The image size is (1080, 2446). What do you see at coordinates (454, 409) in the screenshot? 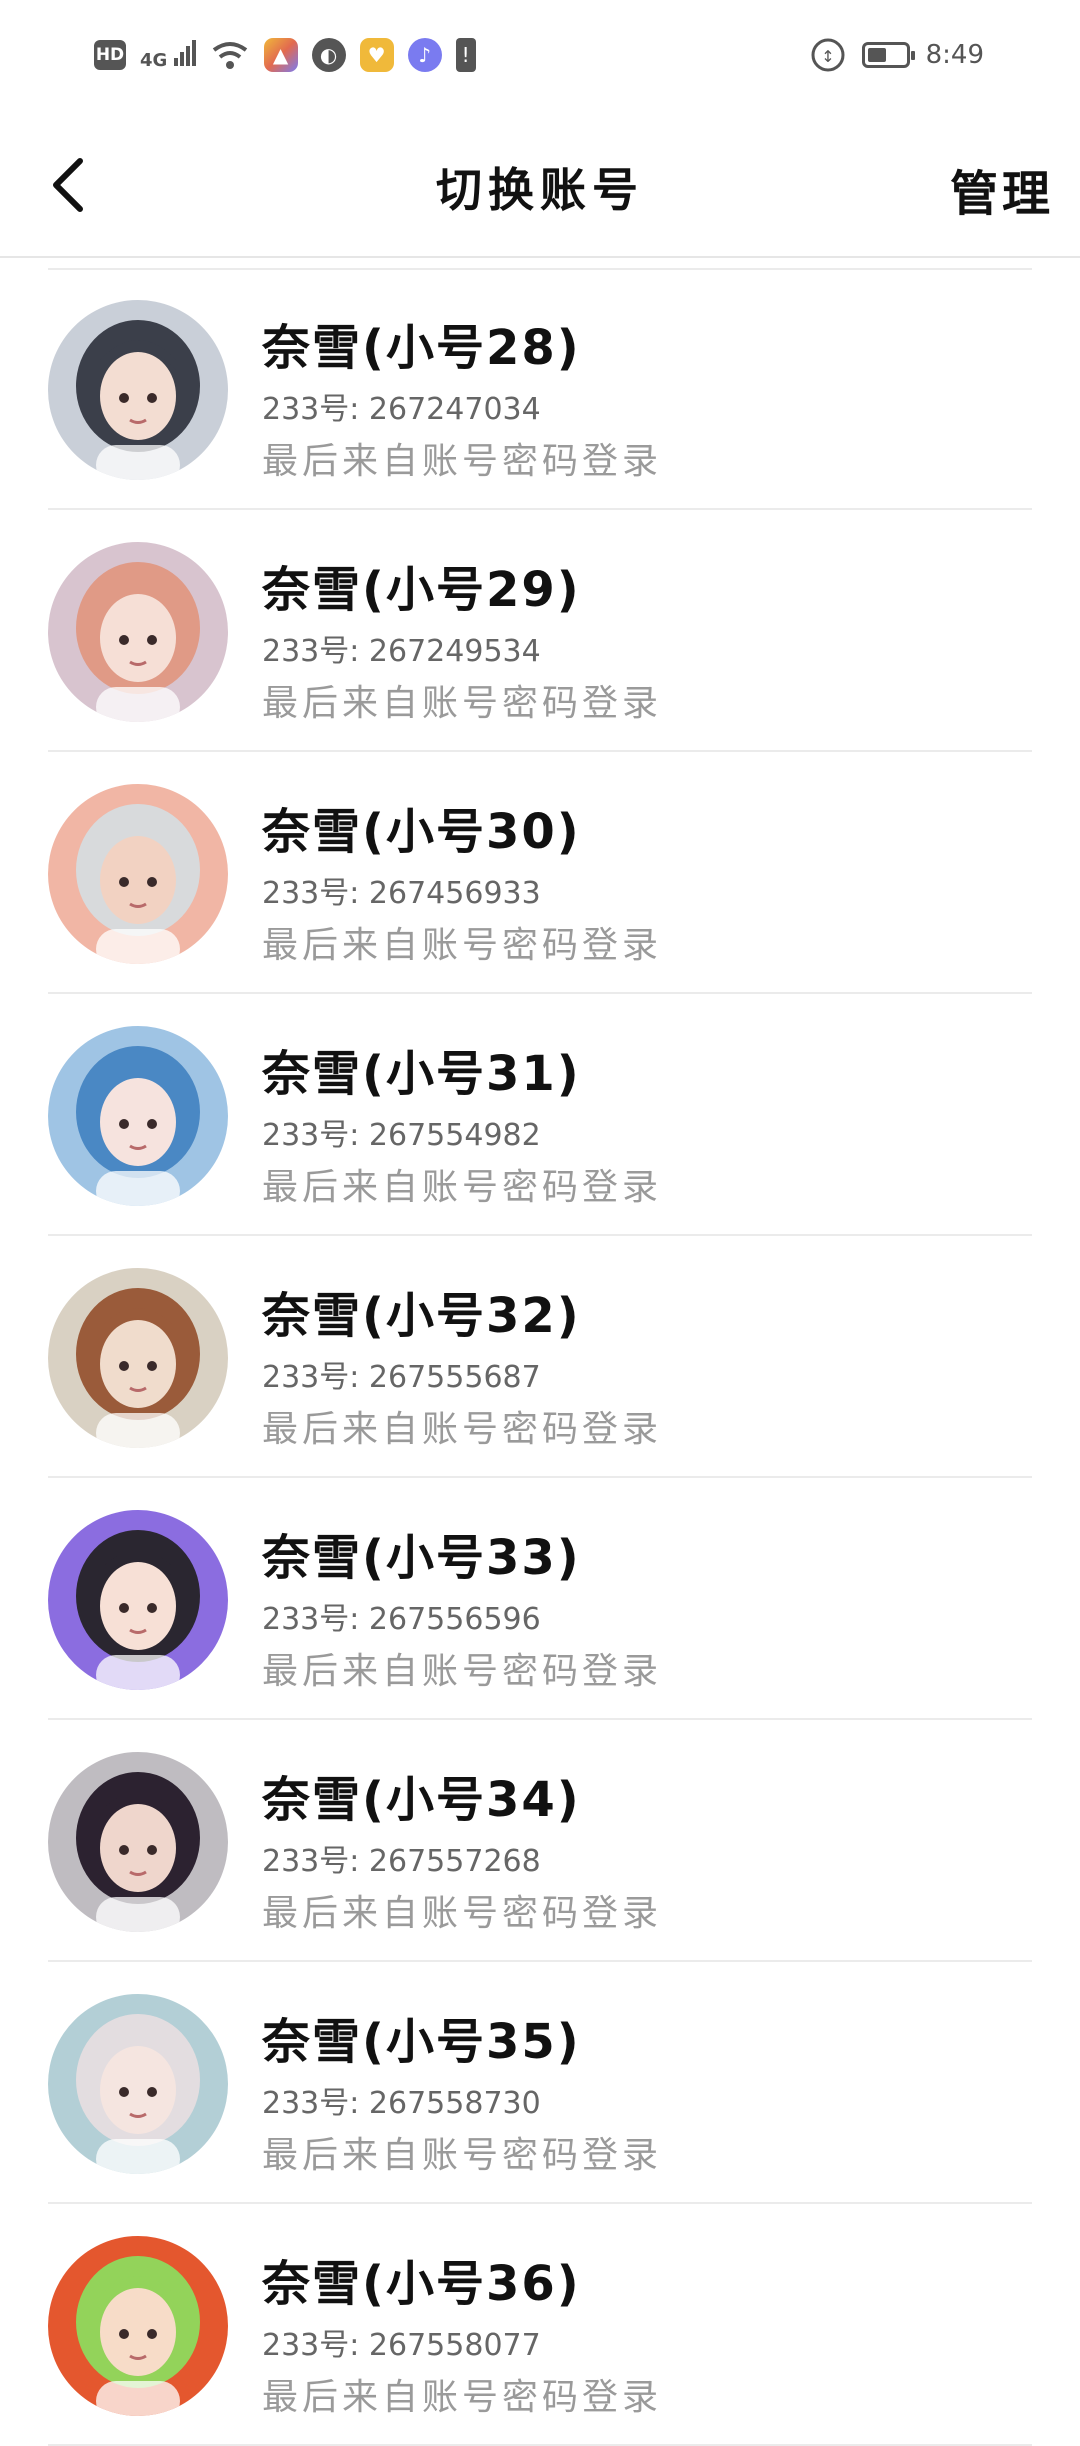
I see `uid-value: 267247034` at bounding box center [454, 409].